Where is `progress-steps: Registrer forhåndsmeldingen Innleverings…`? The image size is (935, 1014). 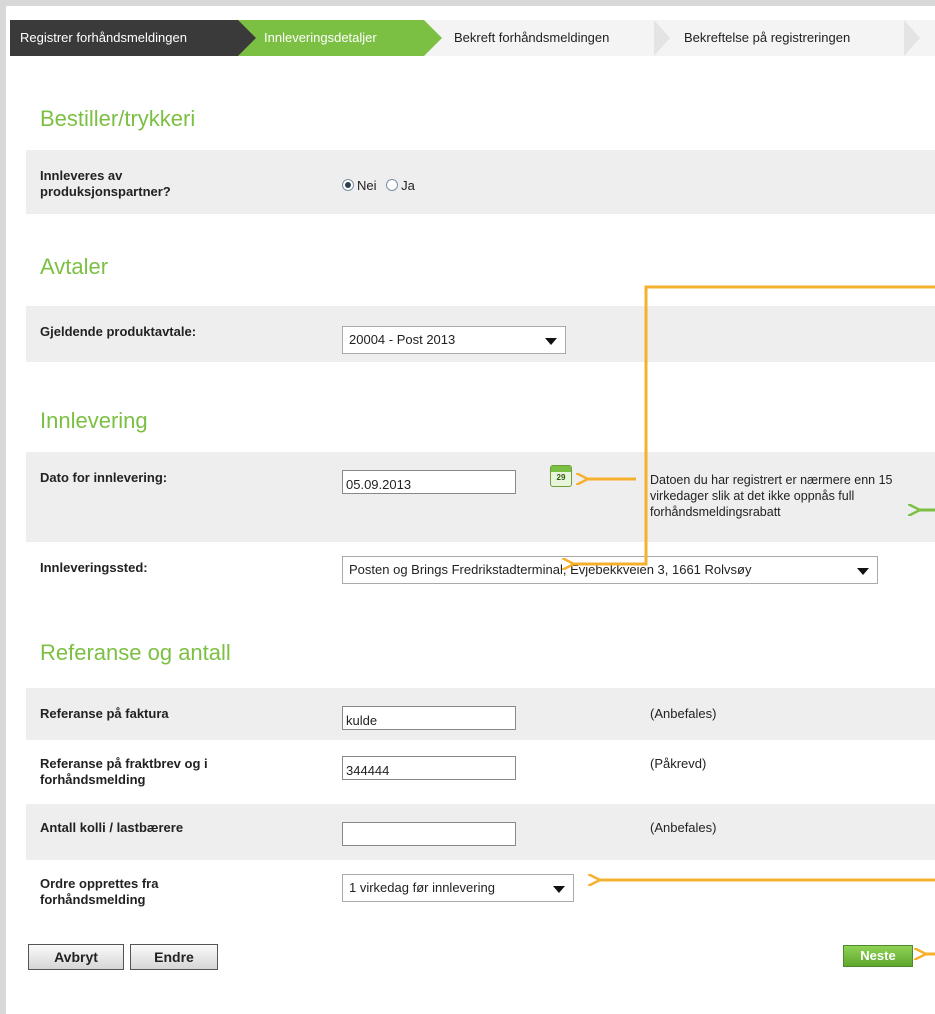 progress-steps: Registrer forhåndsmeldingen Innleverings… is located at coordinates (472, 38).